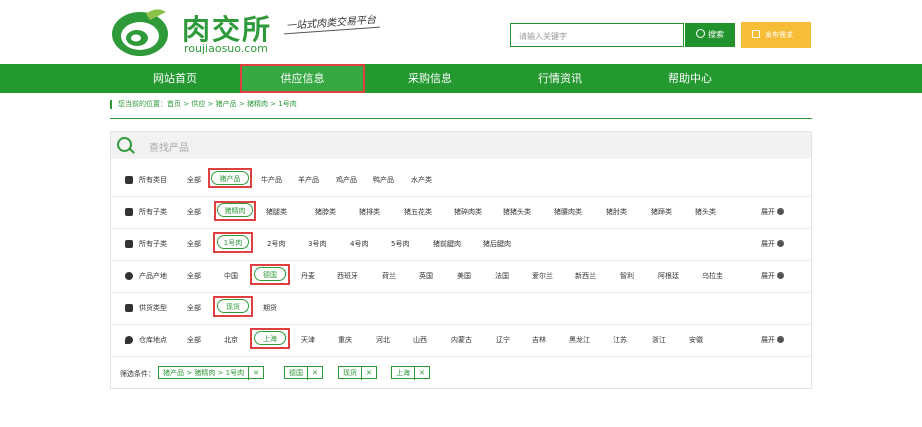  I want to click on option: 北京, so click(231, 340).